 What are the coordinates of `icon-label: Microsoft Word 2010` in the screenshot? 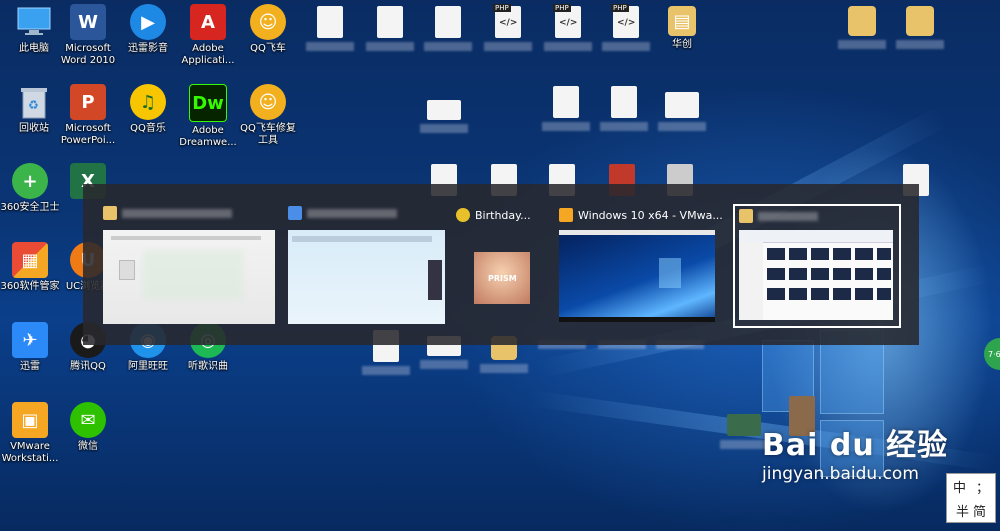 It's located at (88, 54).